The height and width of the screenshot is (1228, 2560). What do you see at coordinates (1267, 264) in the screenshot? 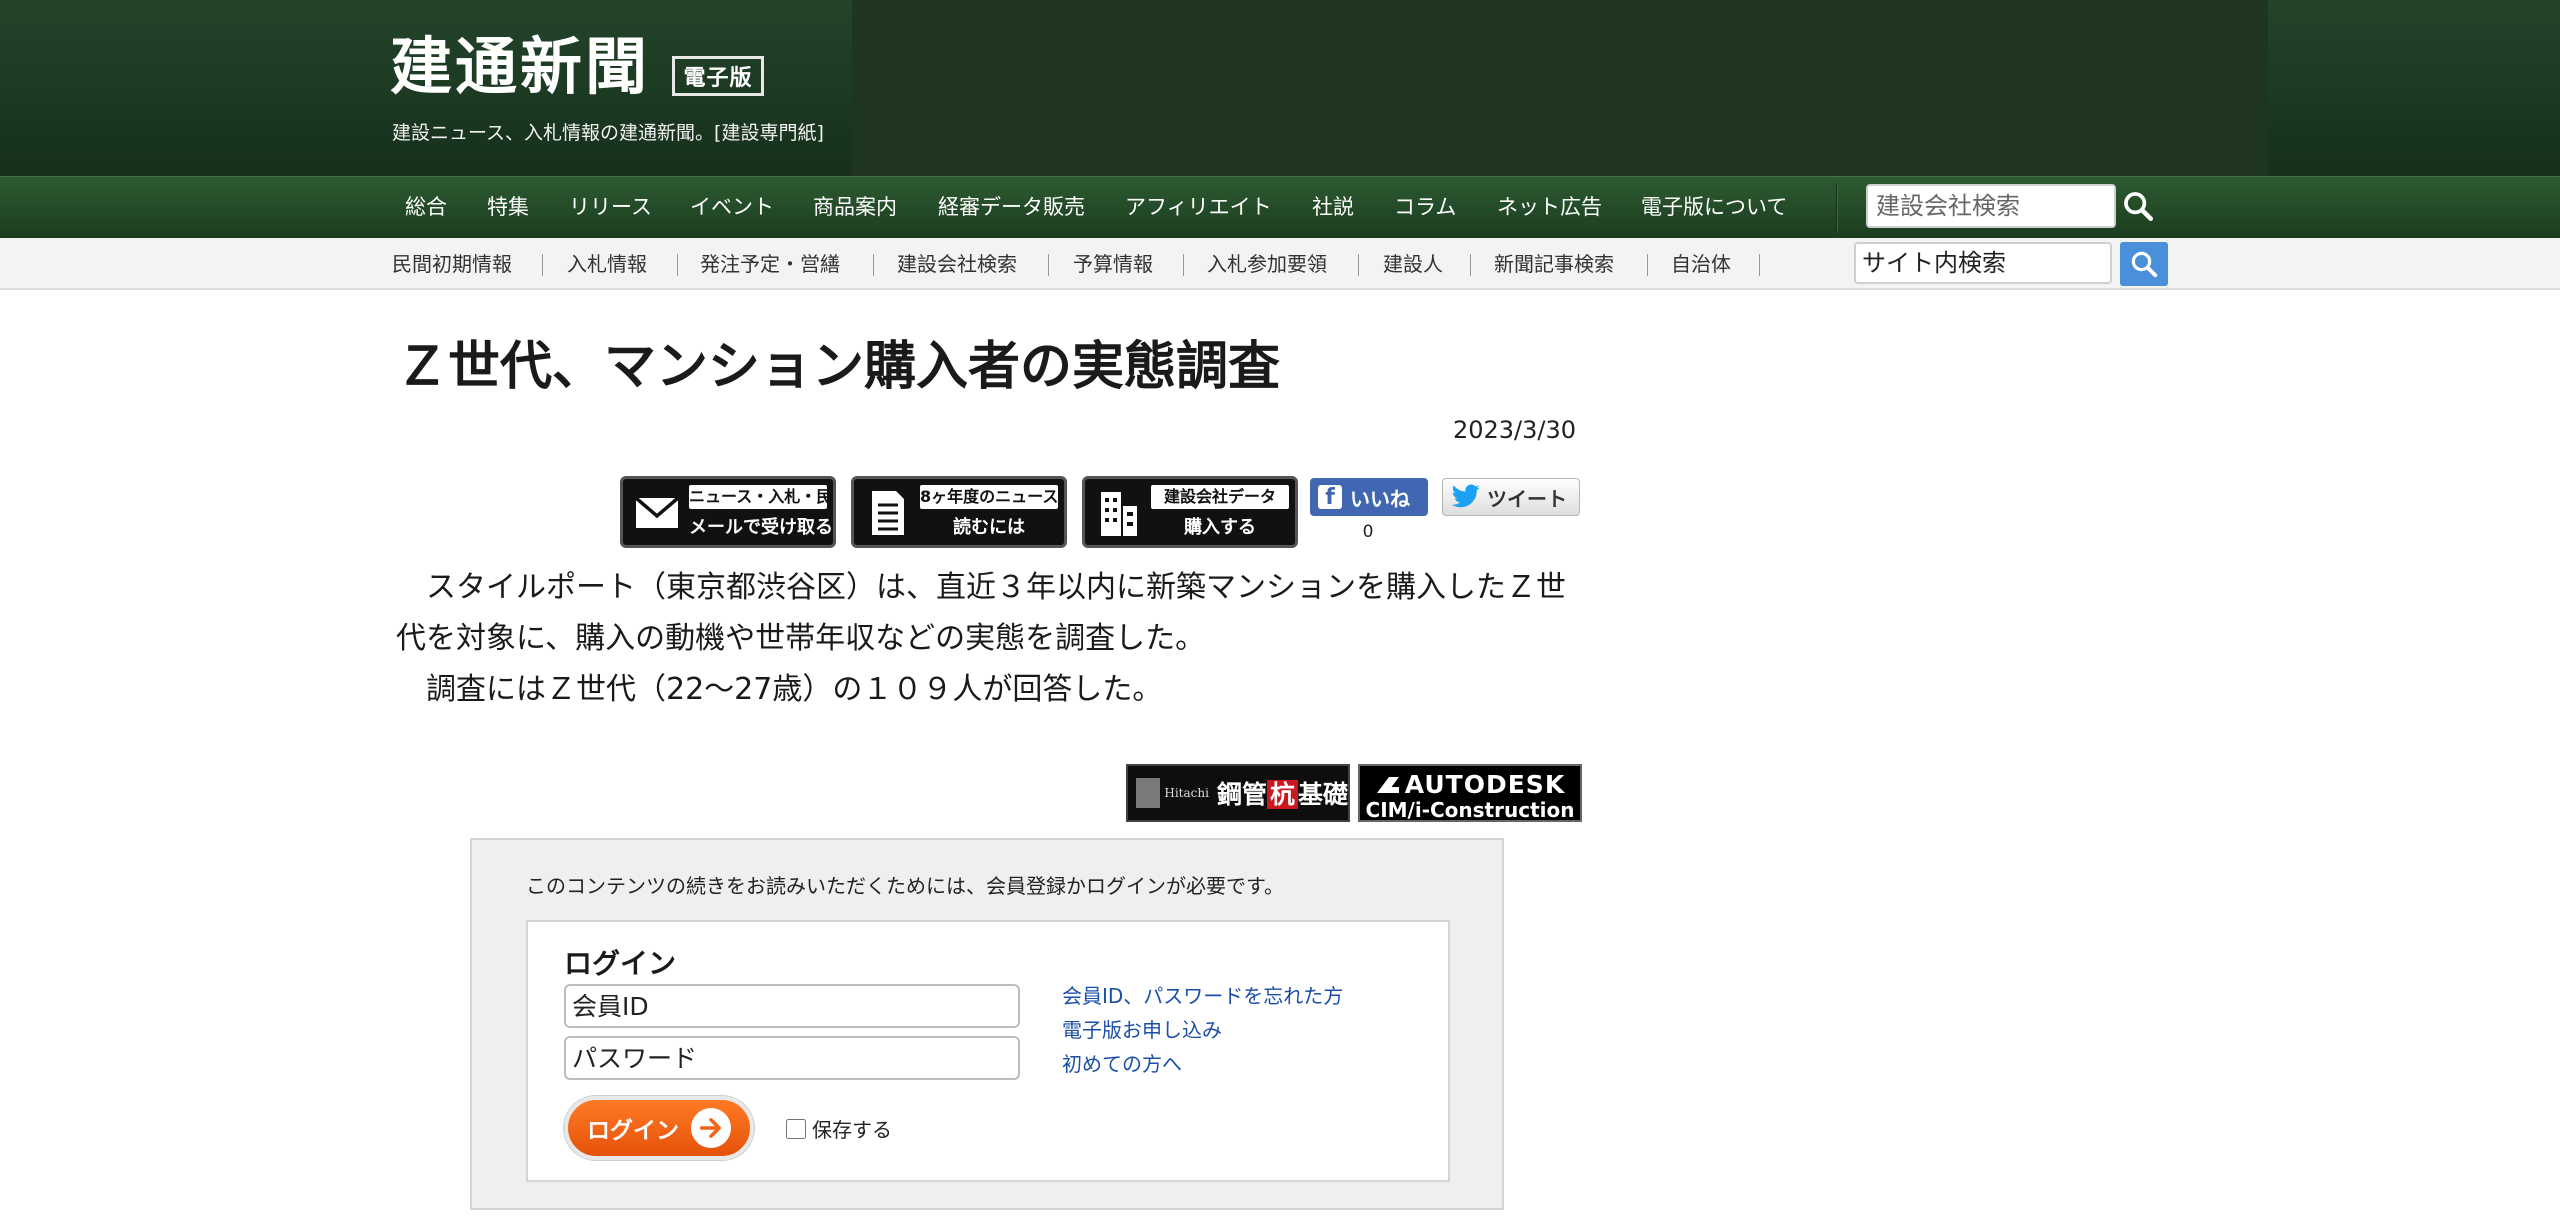
I see `subnav-bid-requirements: 入札参加要領` at bounding box center [1267, 264].